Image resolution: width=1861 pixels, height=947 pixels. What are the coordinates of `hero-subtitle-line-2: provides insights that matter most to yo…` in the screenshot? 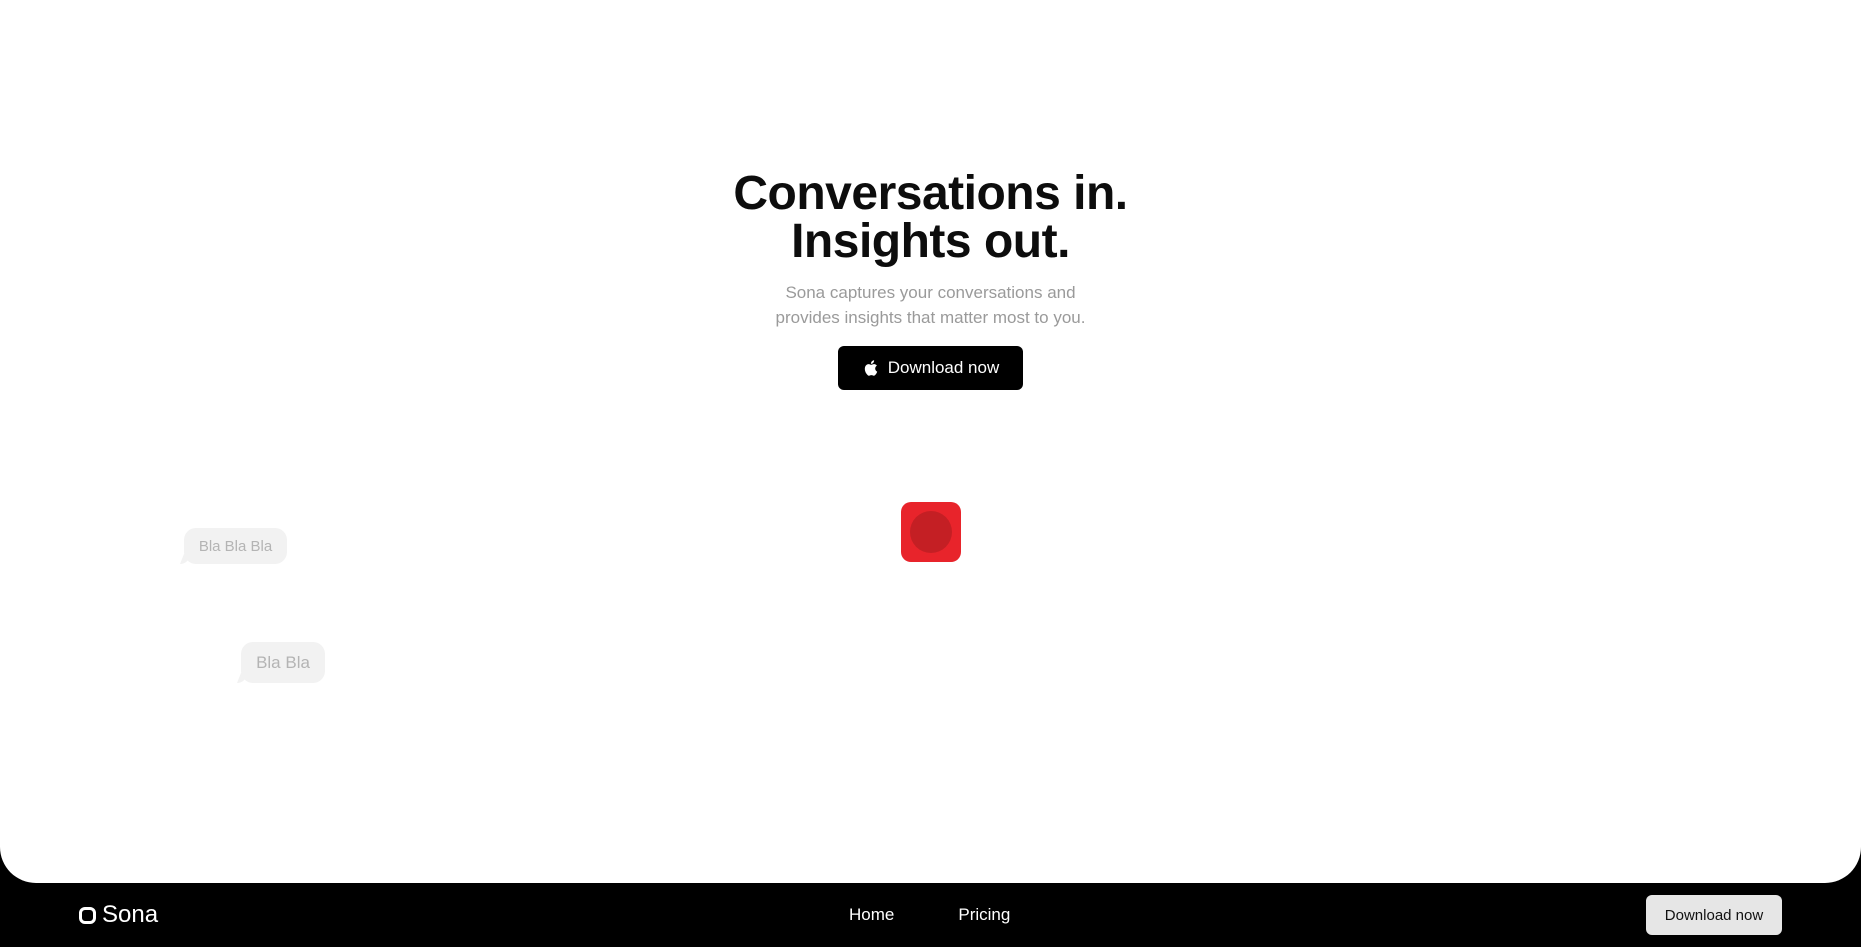 It's located at (930, 317).